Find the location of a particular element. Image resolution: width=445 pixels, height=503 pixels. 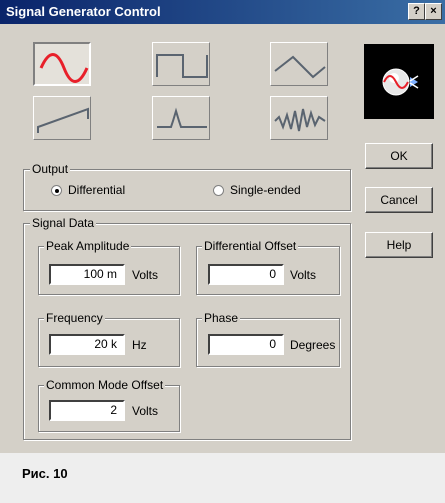

sawtooth-wave-button is located at coordinates (62, 118).